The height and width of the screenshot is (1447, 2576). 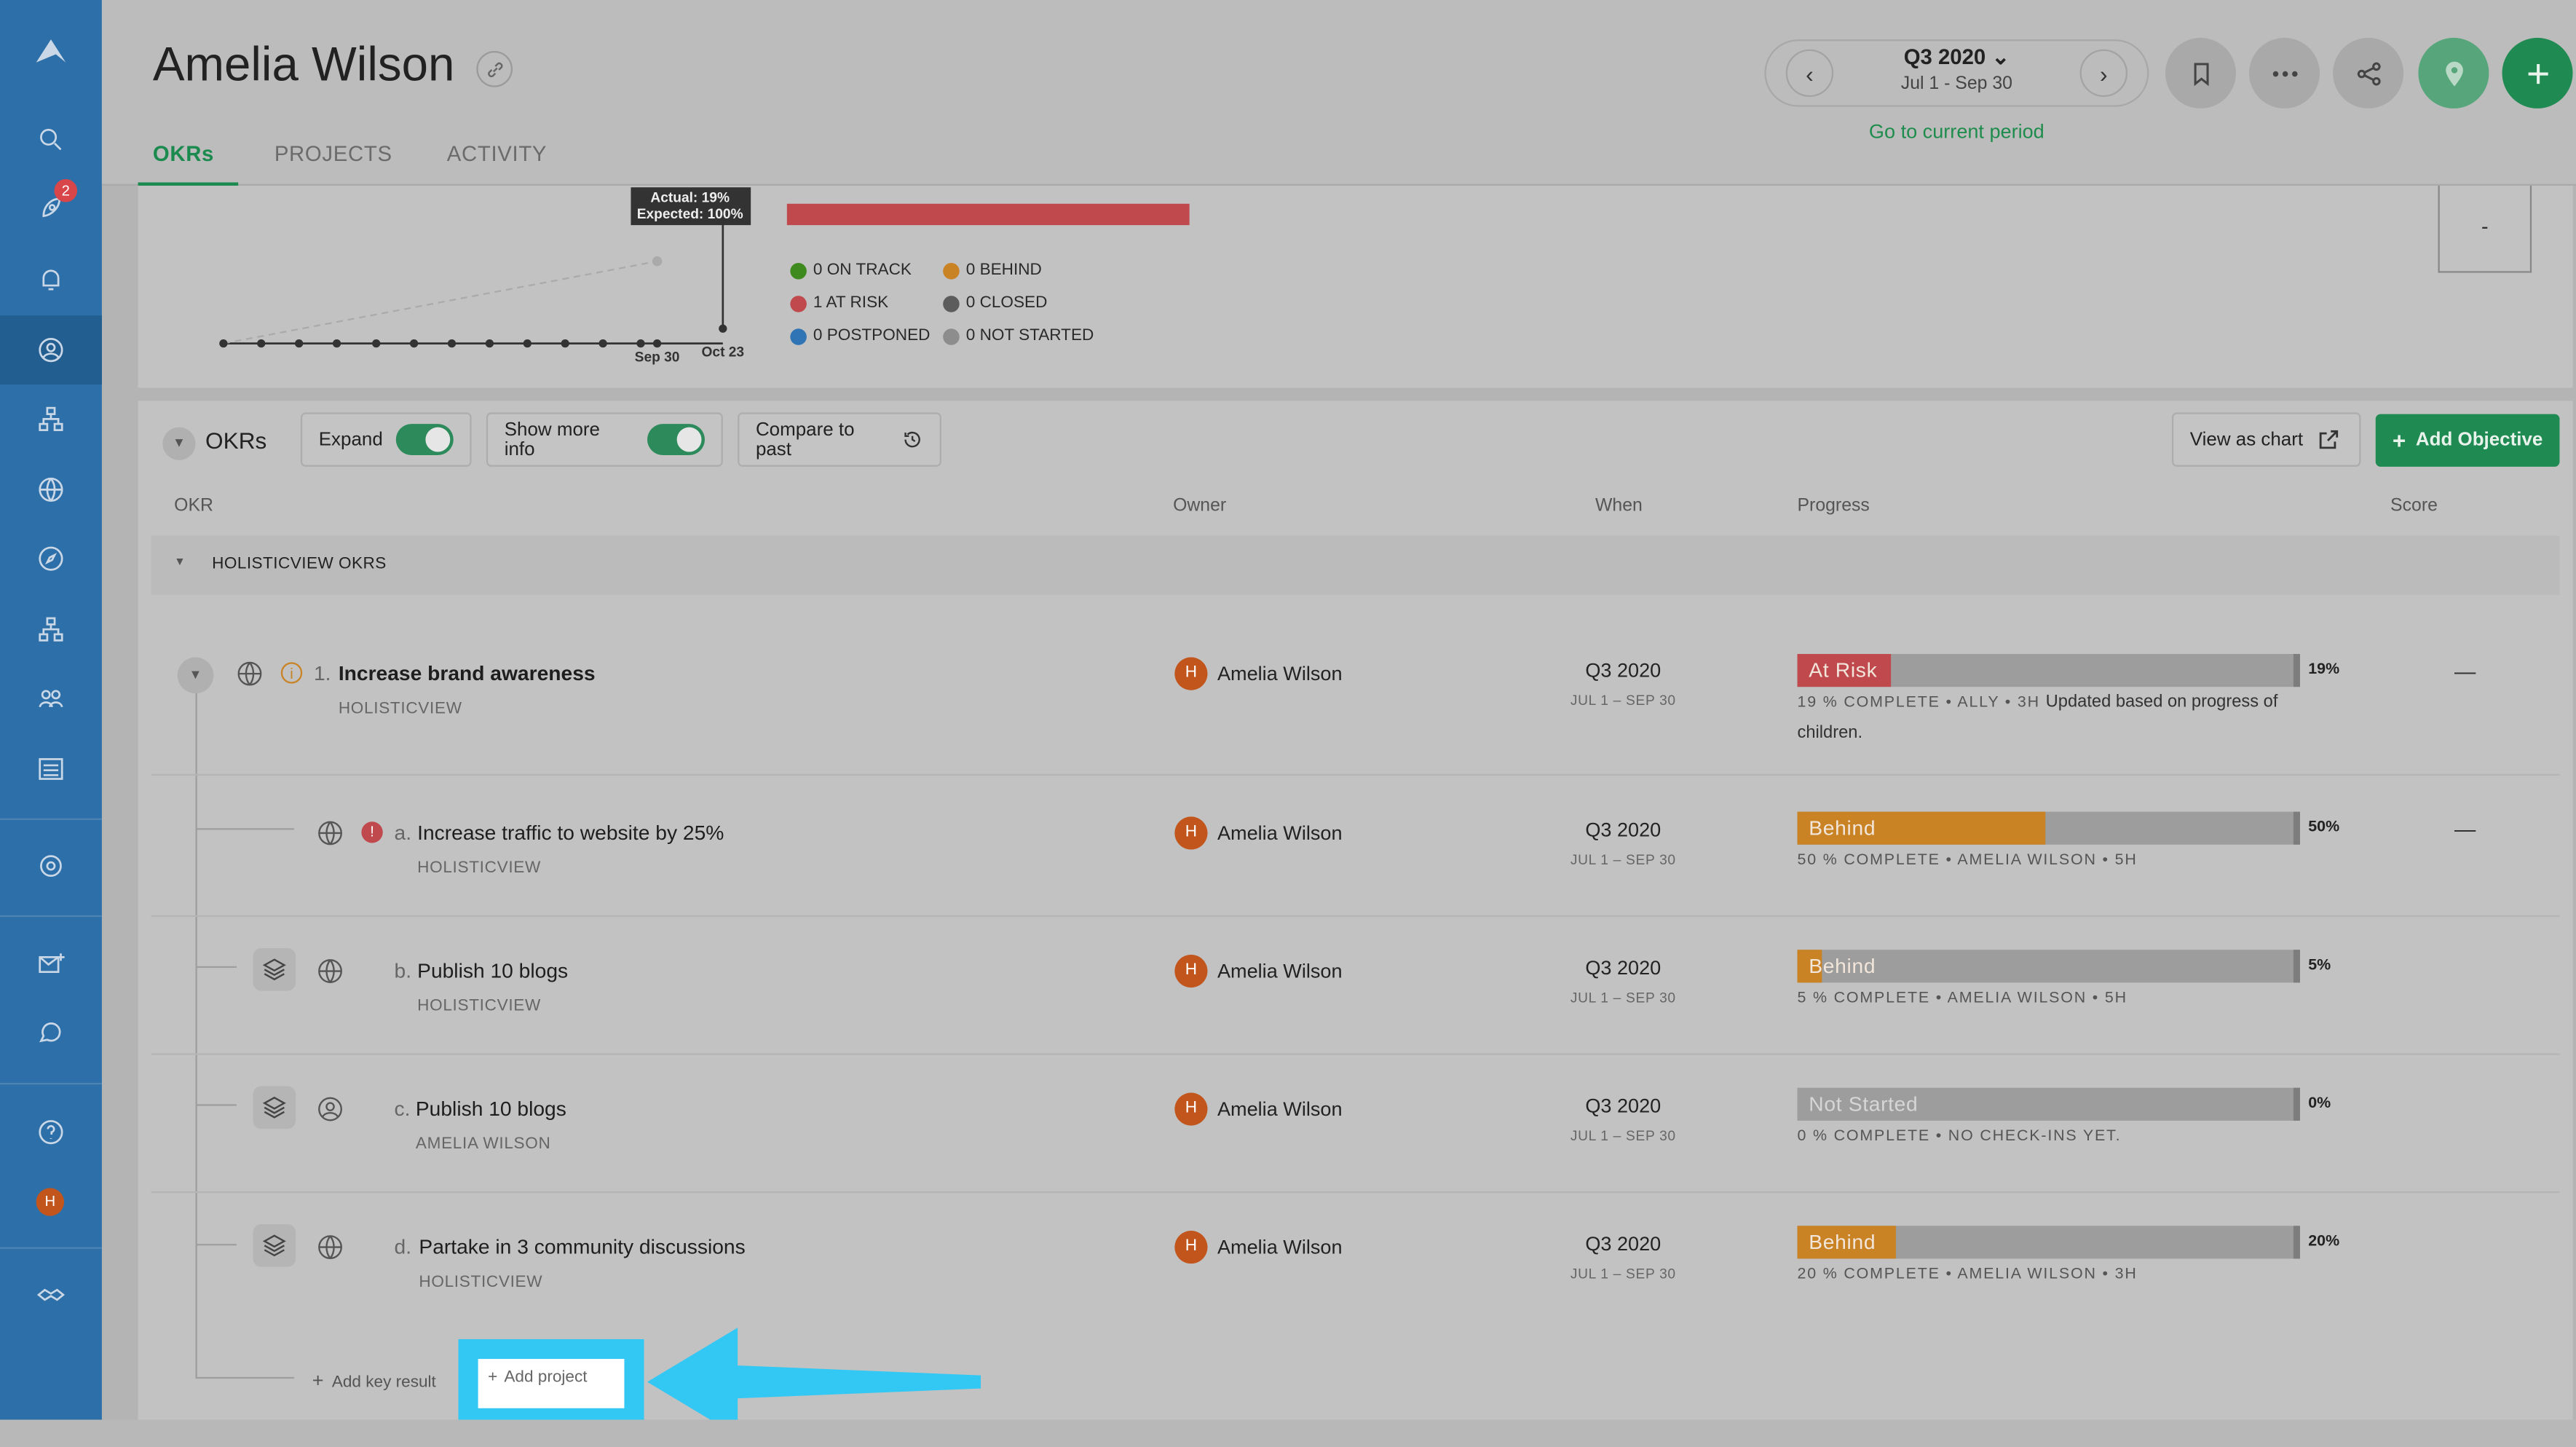 I want to click on list-icon, so click(x=51, y=769).